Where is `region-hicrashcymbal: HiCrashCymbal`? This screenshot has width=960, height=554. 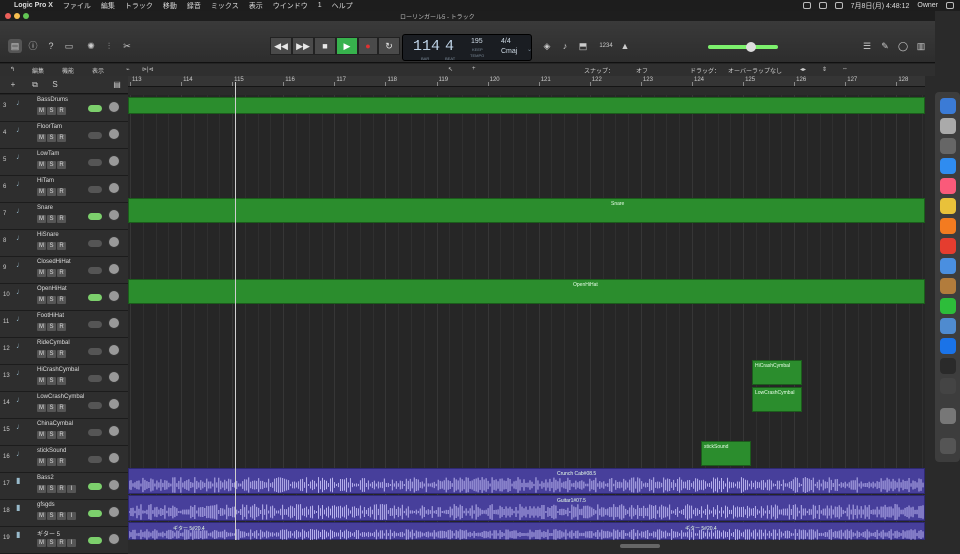
region-hicrashcymbal: HiCrashCymbal is located at coordinates (777, 372).